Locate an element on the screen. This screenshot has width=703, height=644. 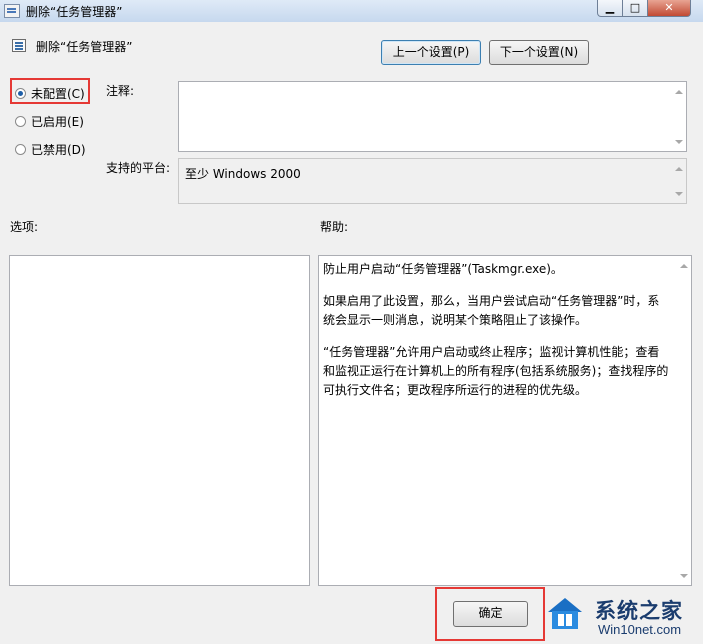
policy-app-icon is located at coordinates (12, 11).